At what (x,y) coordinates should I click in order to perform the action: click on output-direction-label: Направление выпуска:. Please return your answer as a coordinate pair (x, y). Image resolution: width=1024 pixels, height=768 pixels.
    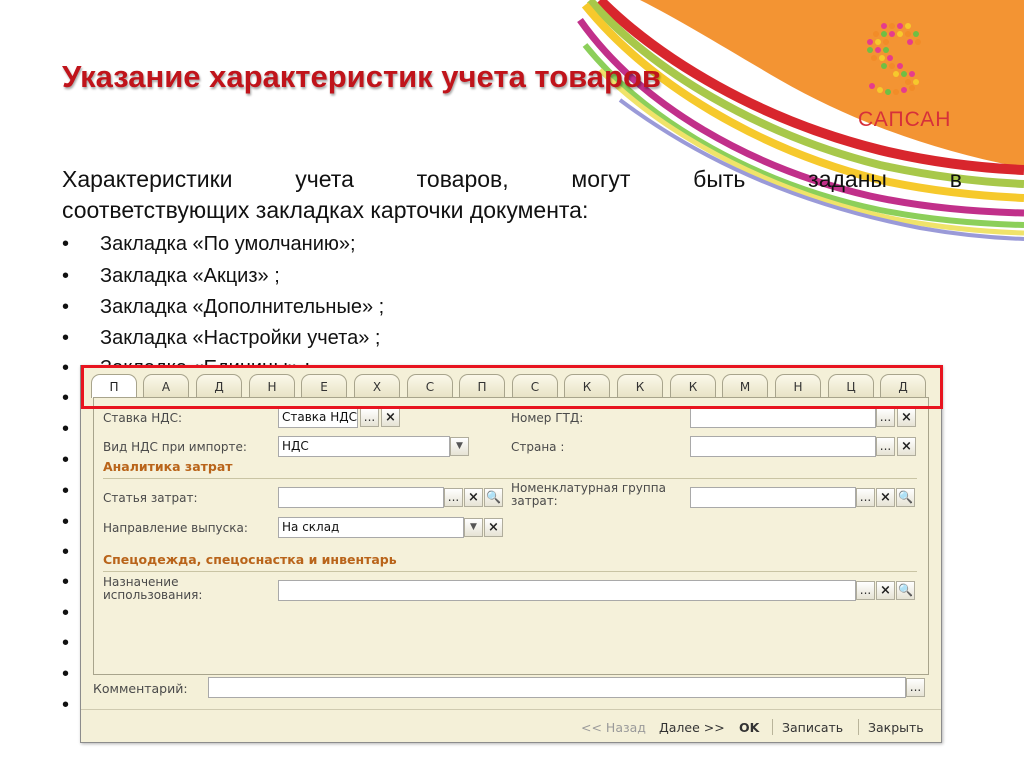
    Looking at the image, I should click on (175, 528).